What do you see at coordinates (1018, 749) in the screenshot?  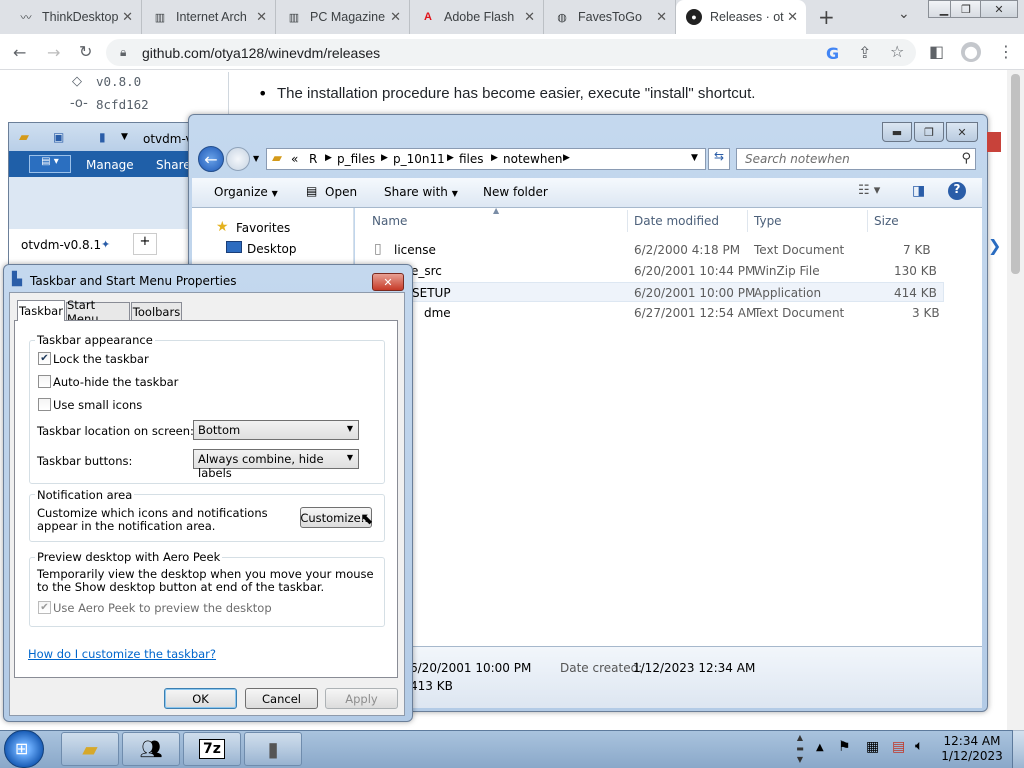 I see `show-desktop-button` at bounding box center [1018, 749].